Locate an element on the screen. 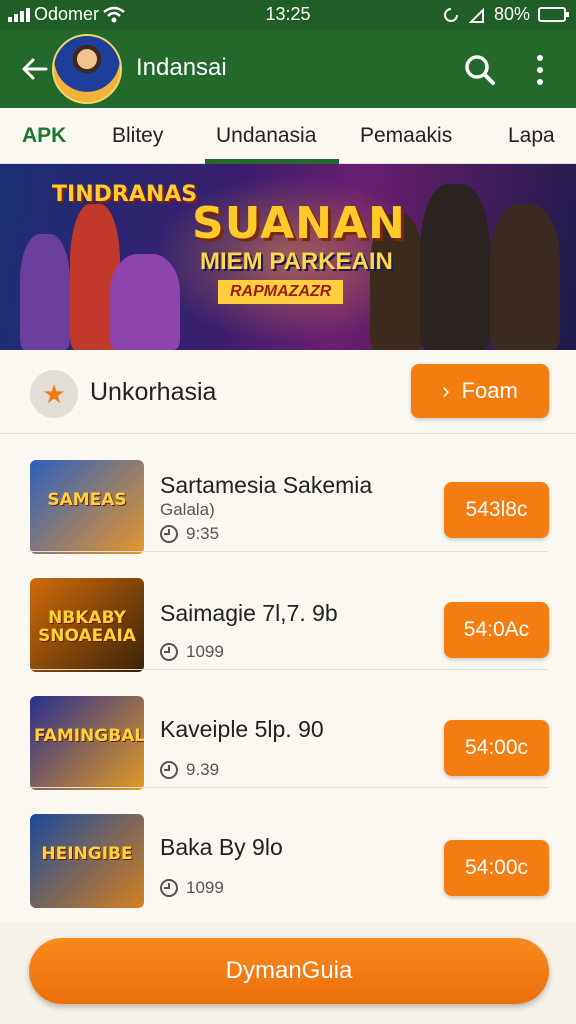  sync-icon is located at coordinates (450, 14).